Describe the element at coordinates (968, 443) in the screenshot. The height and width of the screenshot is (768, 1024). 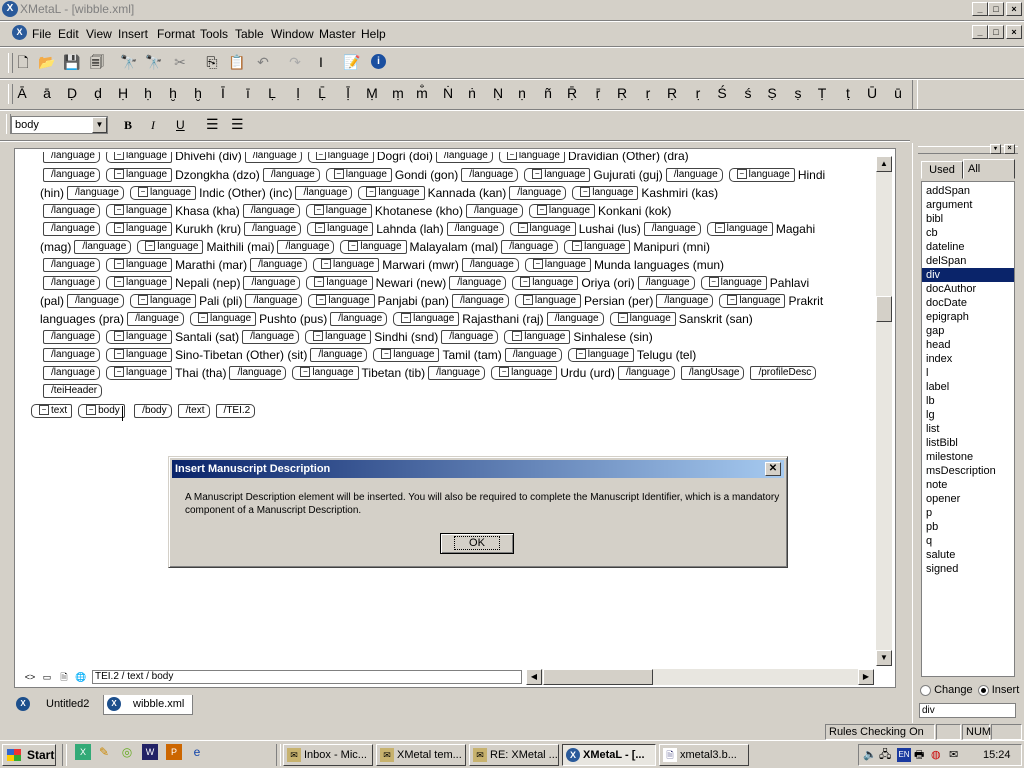
I see `element-list-item: listBibl` at that location.